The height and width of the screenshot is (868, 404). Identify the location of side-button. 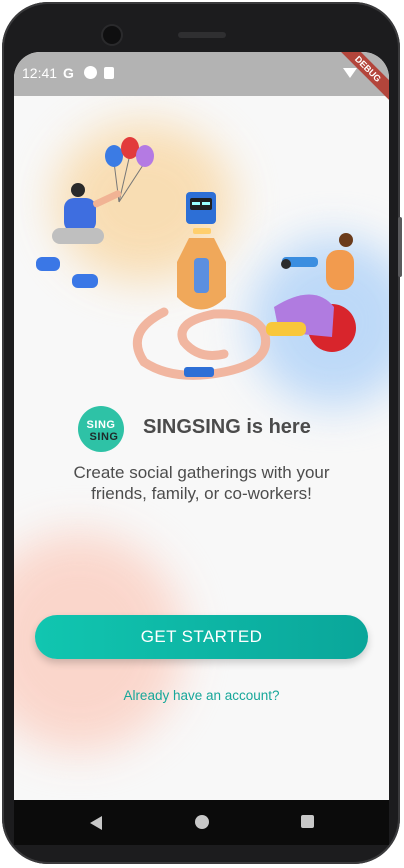
(400, 247).